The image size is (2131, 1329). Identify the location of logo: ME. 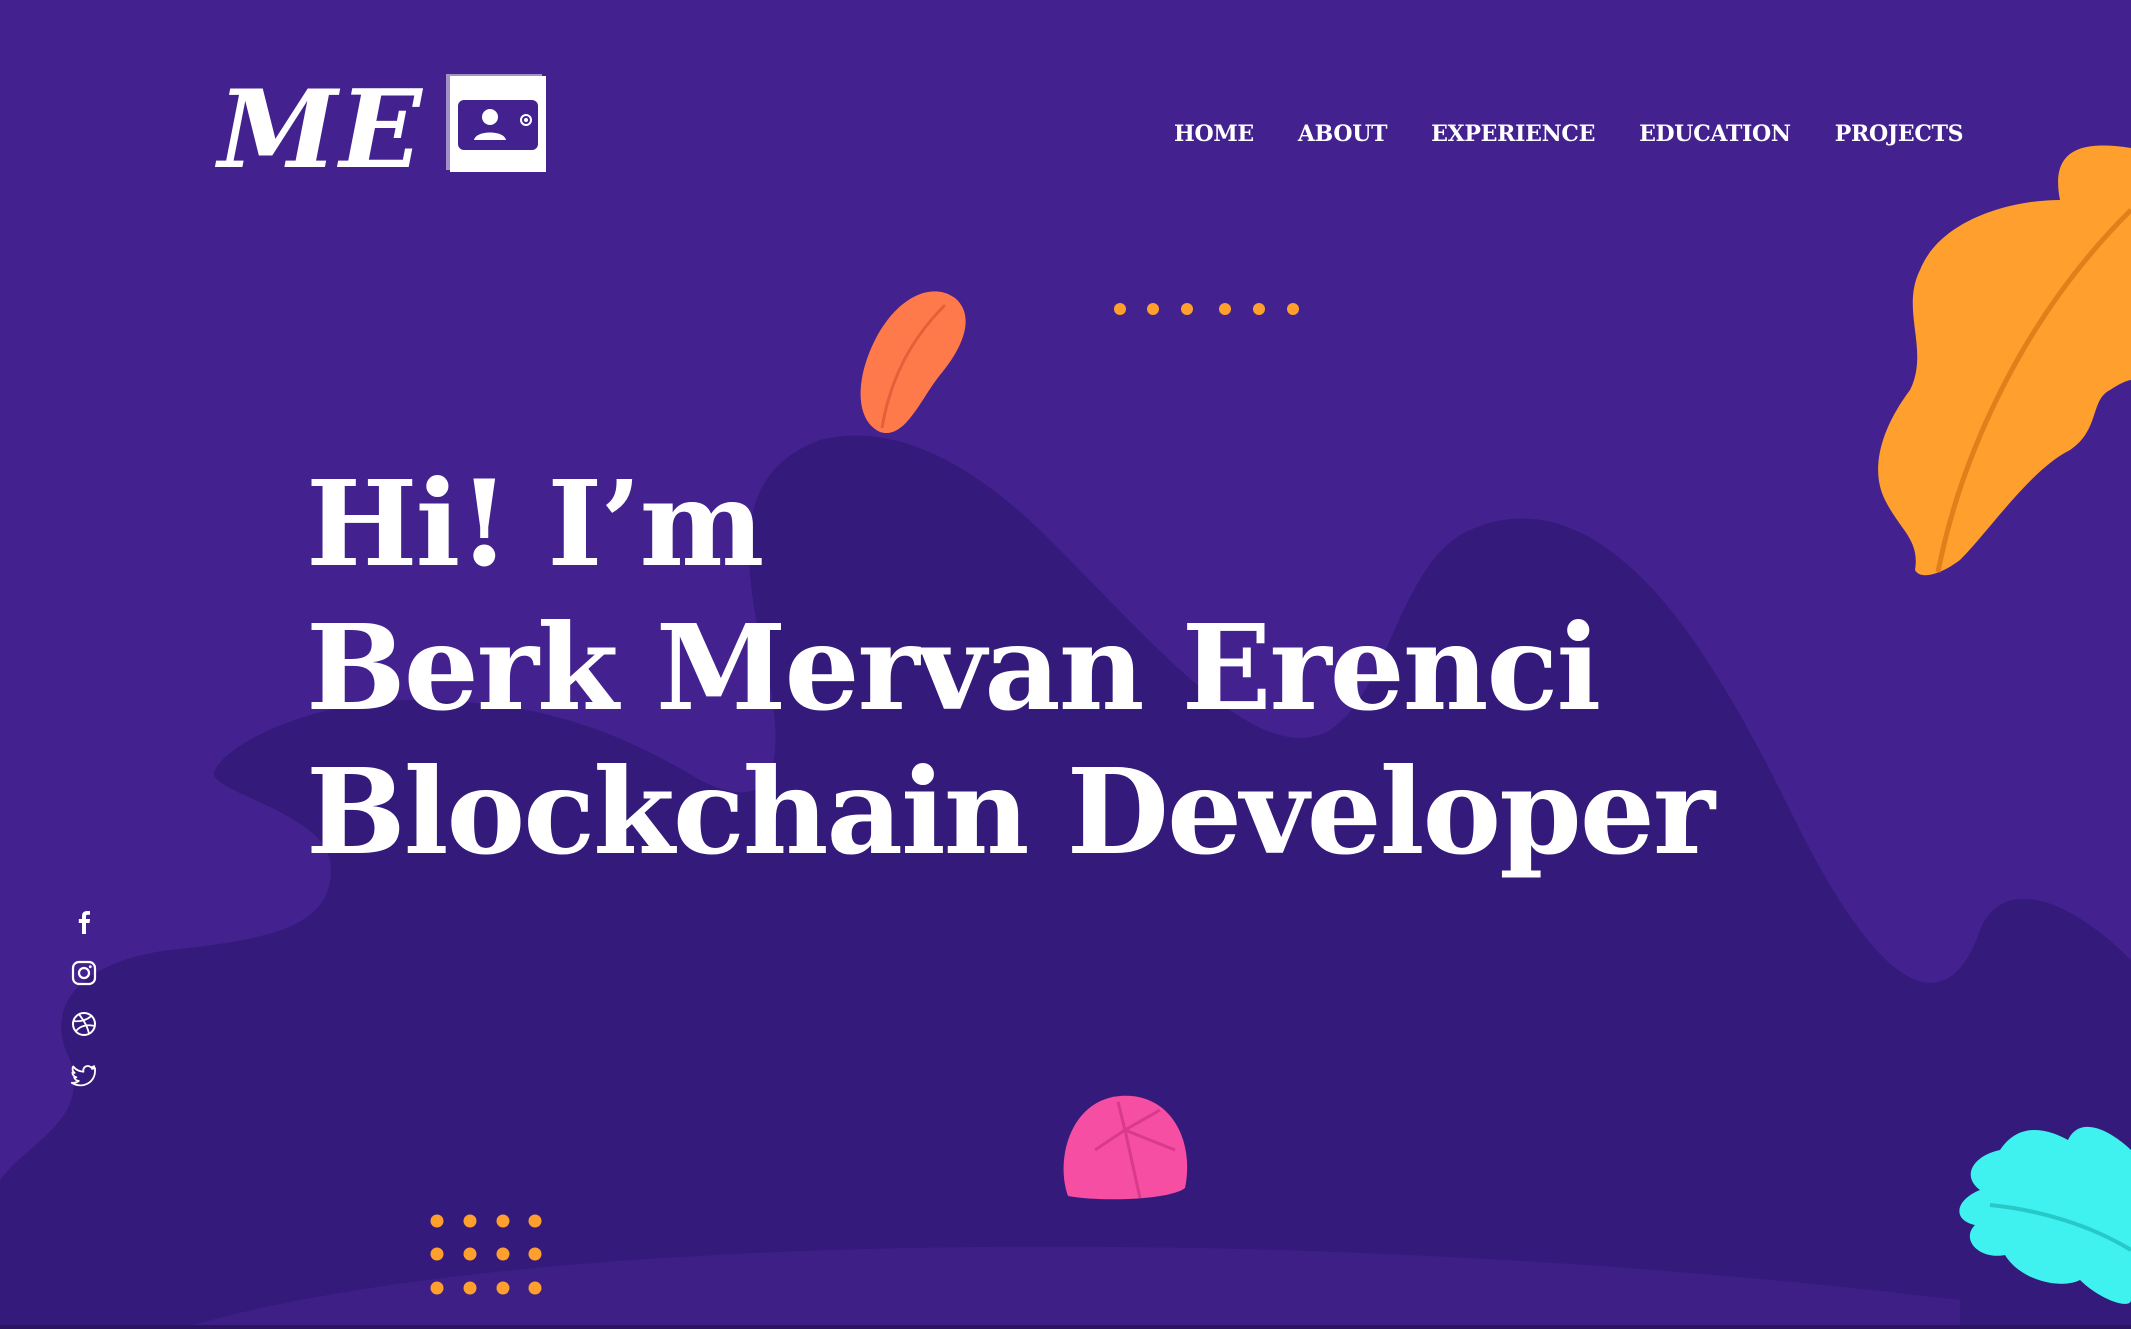
(382, 130).